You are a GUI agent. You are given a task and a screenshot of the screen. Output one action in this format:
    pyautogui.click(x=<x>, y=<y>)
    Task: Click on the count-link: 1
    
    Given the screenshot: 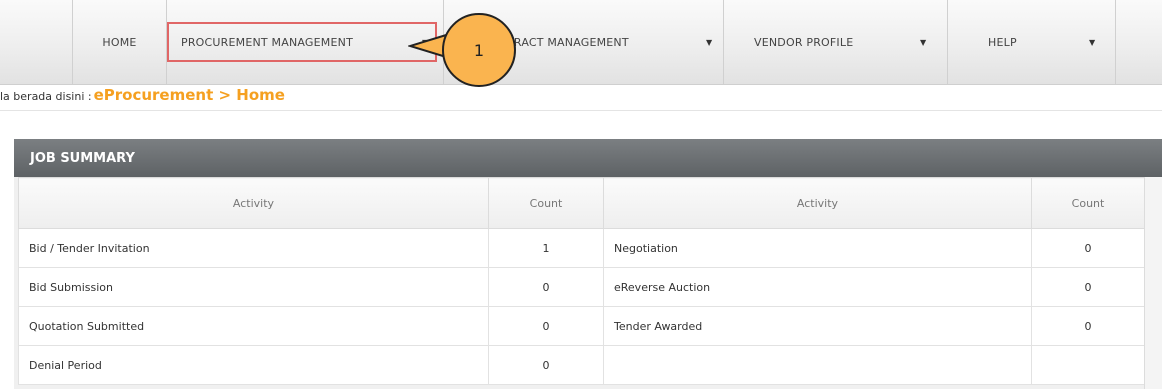 What is the action you would take?
    pyautogui.click(x=546, y=248)
    